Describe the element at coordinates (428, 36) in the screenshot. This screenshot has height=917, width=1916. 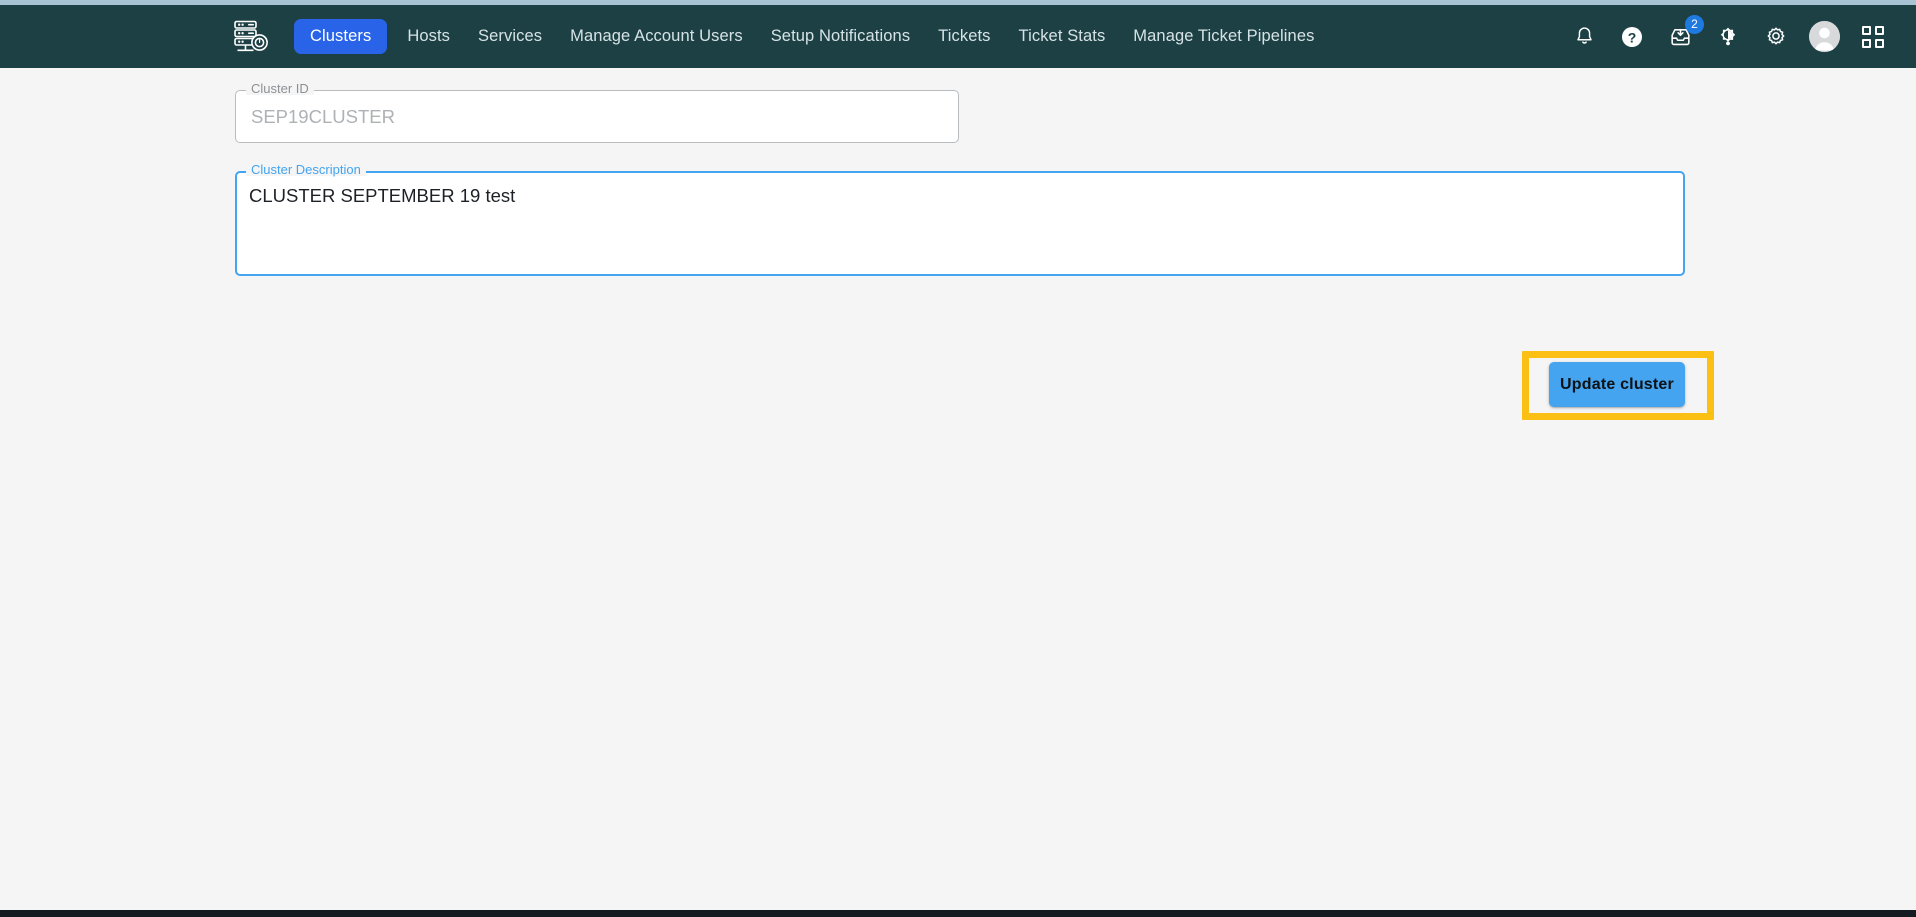
I see `nav-item-hosts: Hosts` at that location.